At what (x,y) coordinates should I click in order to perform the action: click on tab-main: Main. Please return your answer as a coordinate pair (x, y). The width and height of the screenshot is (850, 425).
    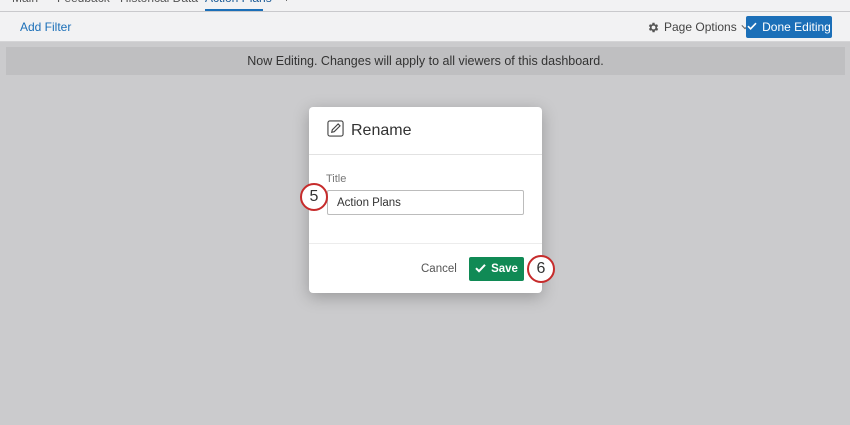
    Looking at the image, I should click on (25, 5).